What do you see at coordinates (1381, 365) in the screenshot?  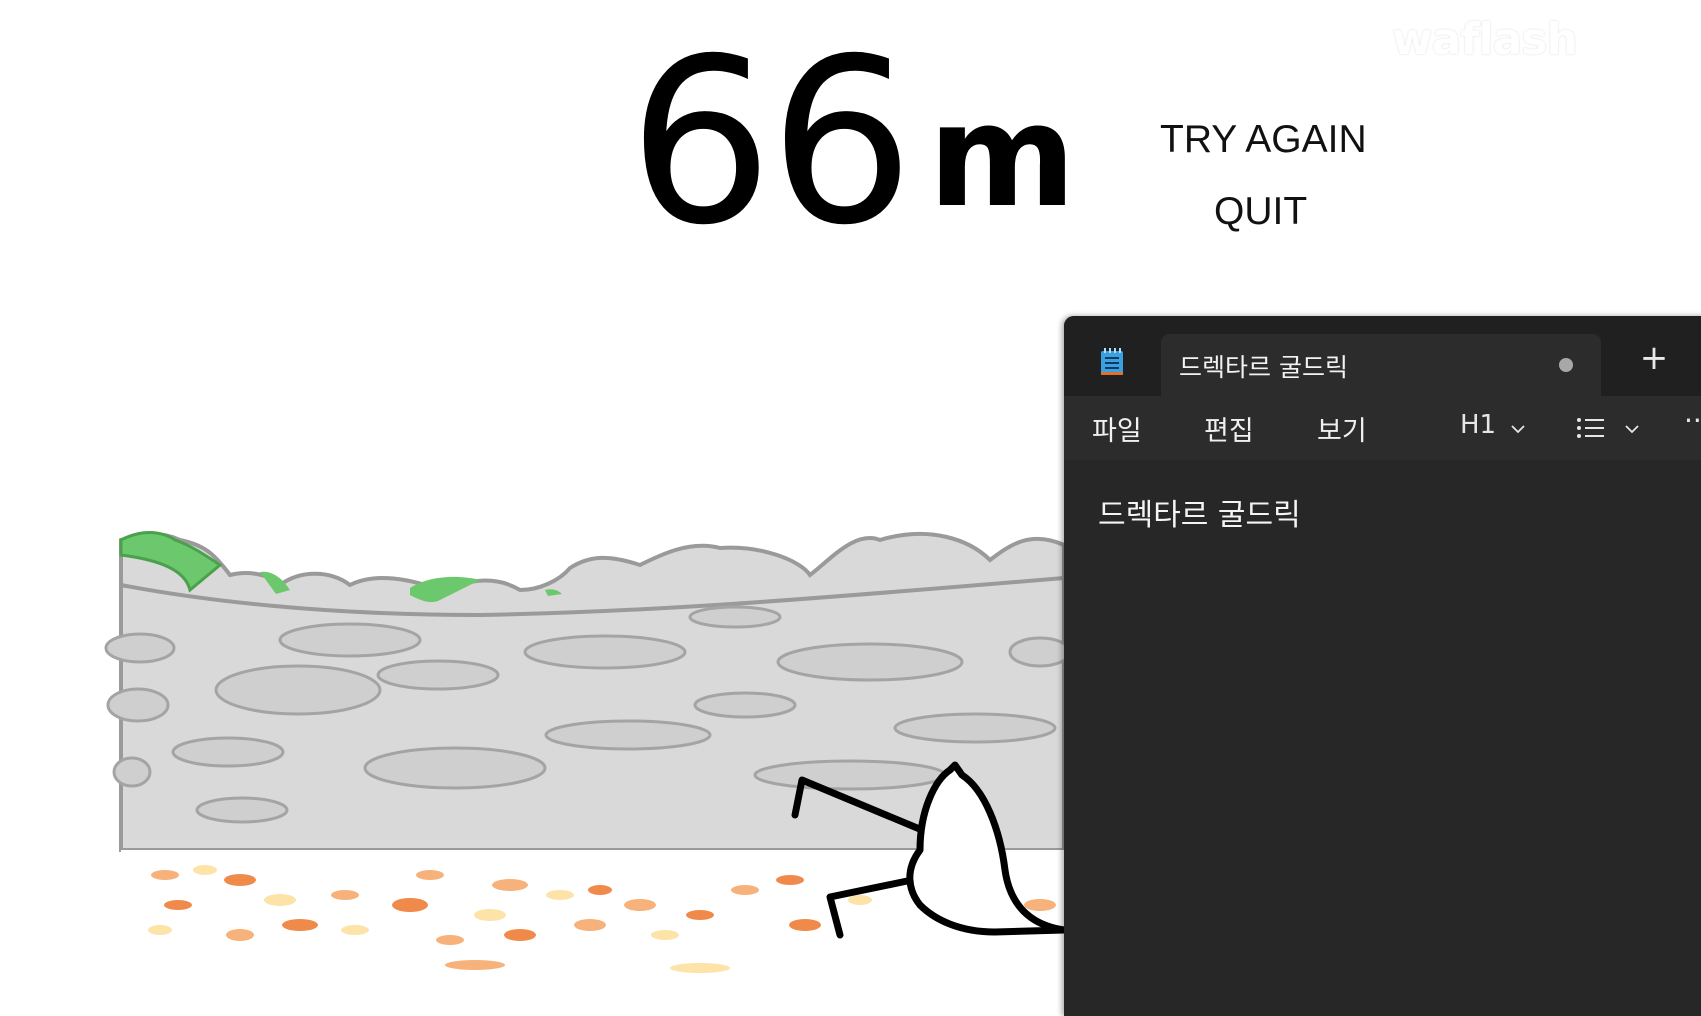 I see `tab-document: 드렉타르 굴드릭` at bounding box center [1381, 365].